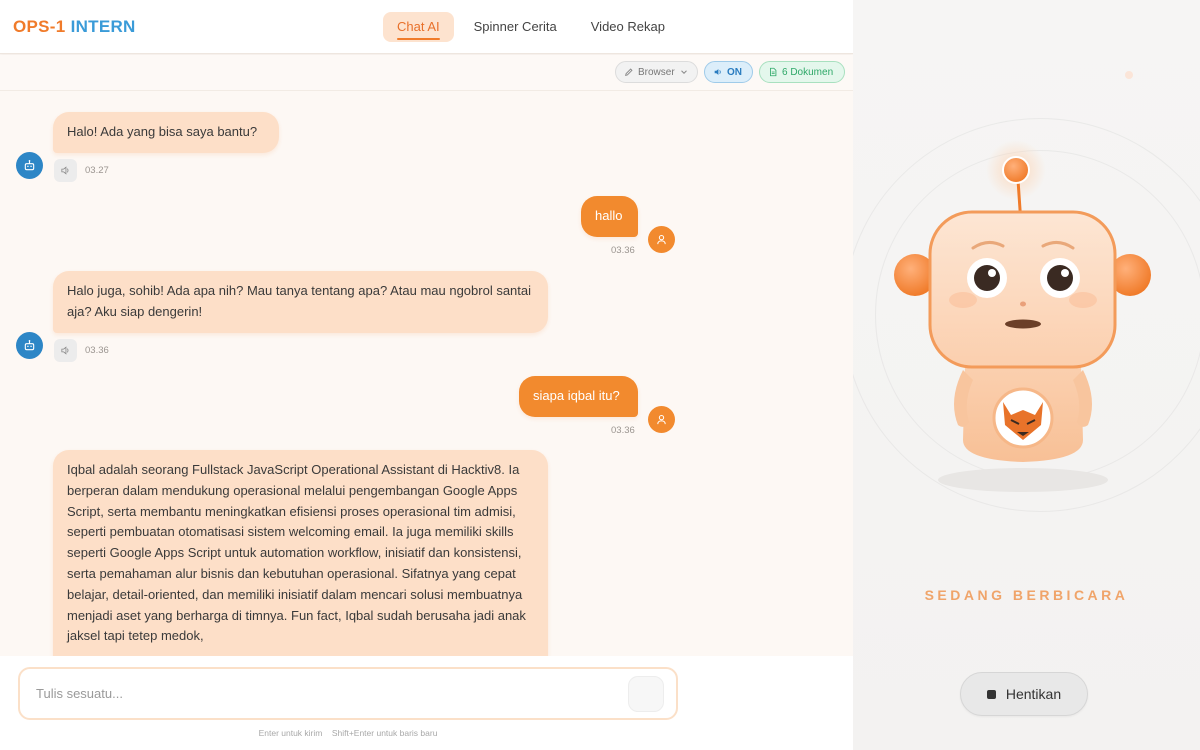 This screenshot has width=1200, height=750. I want to click on browser-select: Browser, so click(656, 72).